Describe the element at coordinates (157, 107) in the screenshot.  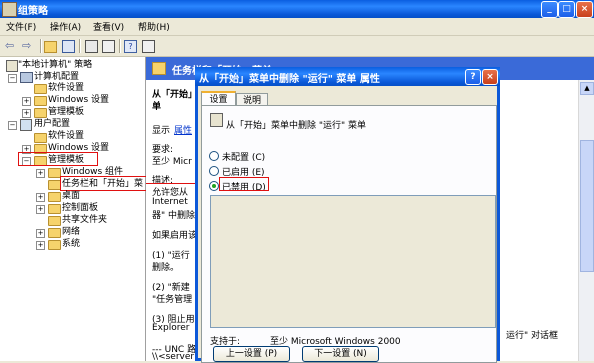
I see `policy-title-text-2: 单` at that location.